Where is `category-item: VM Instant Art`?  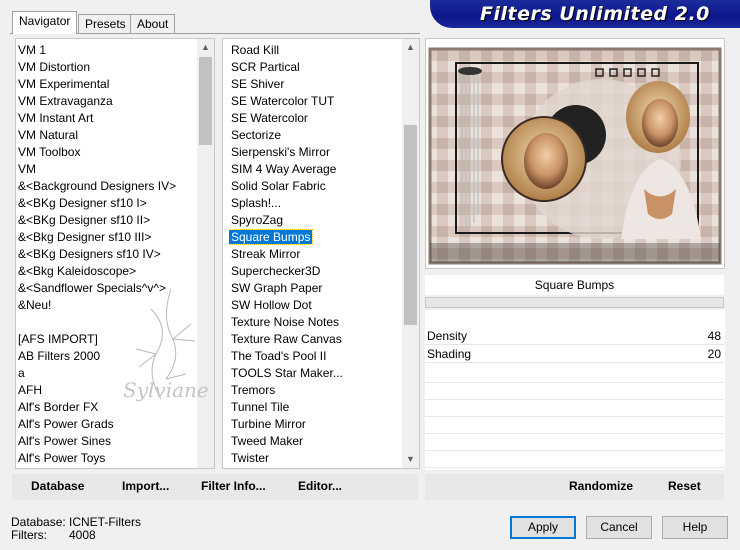
category-item: VM Instant Art is located at coordinates (106, 118).